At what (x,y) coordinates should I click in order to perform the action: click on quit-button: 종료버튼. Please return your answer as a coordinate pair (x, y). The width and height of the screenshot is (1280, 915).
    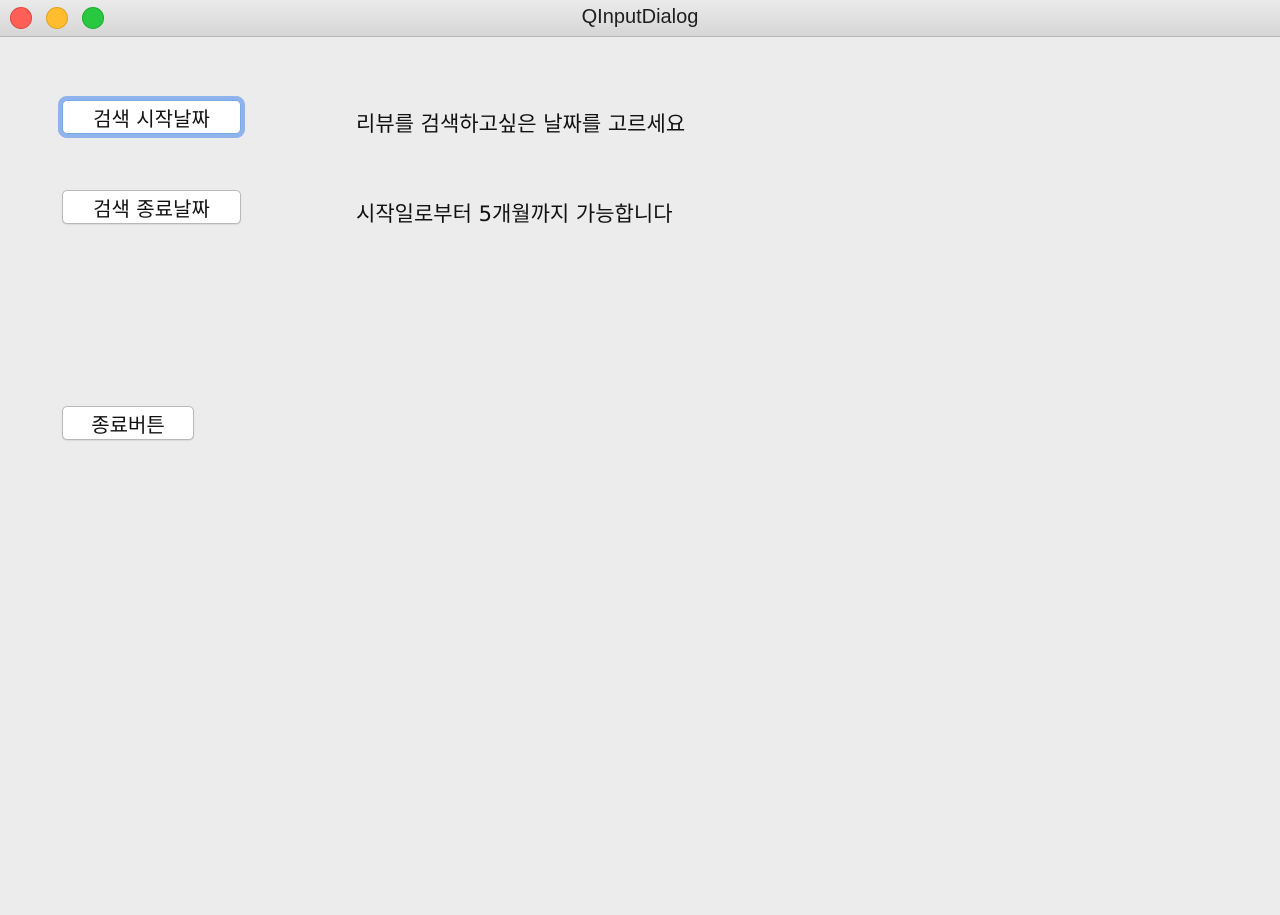
    Looking at the image, I should click on (128, 423).